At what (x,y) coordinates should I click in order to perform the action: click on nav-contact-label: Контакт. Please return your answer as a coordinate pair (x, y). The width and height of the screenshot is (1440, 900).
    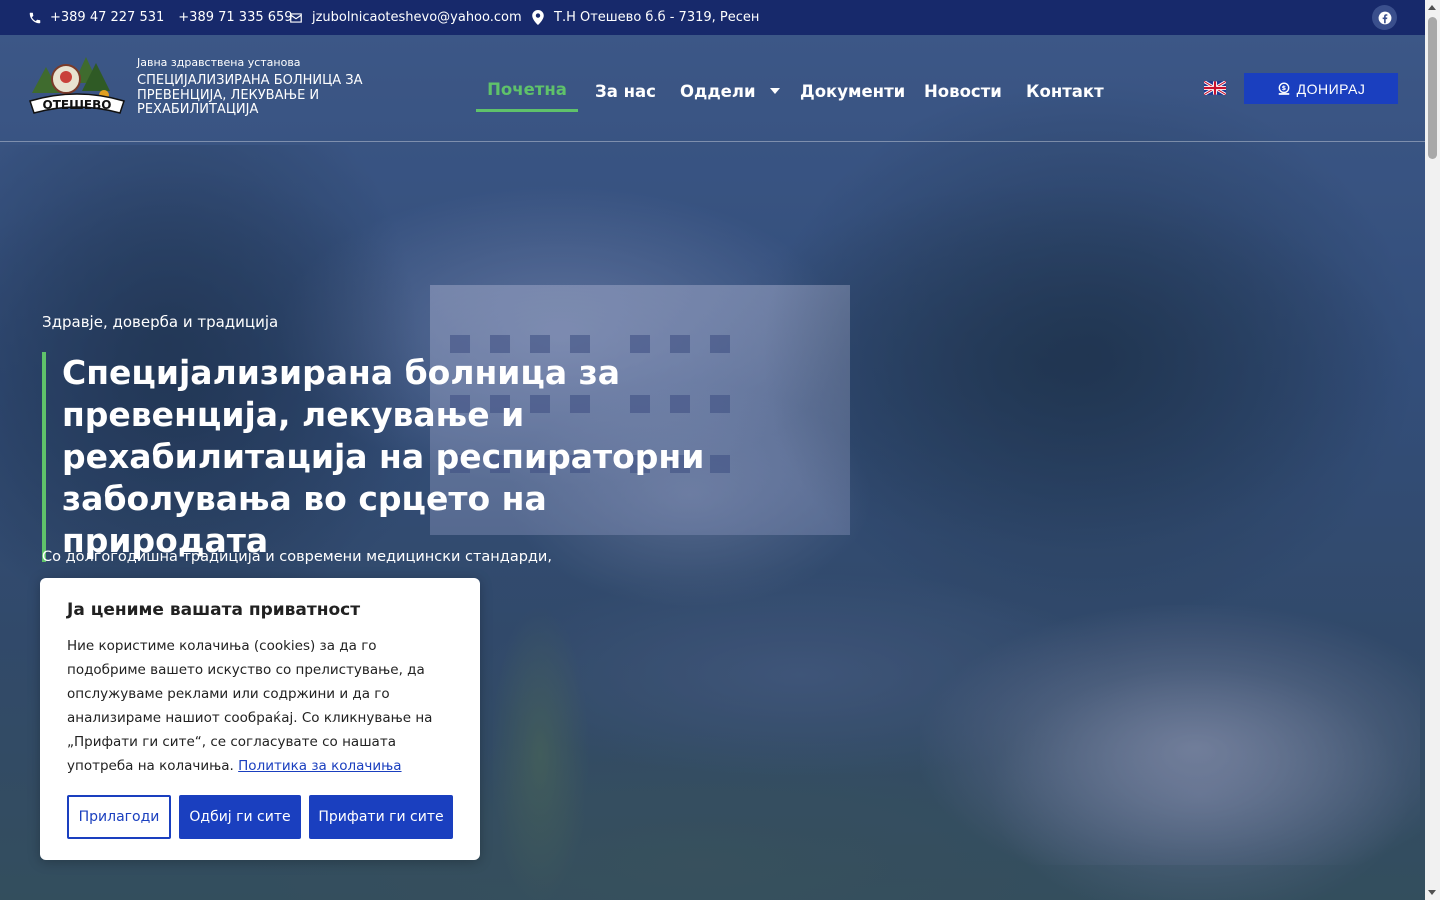
    Looking at the image, I should click on (1065, 91).